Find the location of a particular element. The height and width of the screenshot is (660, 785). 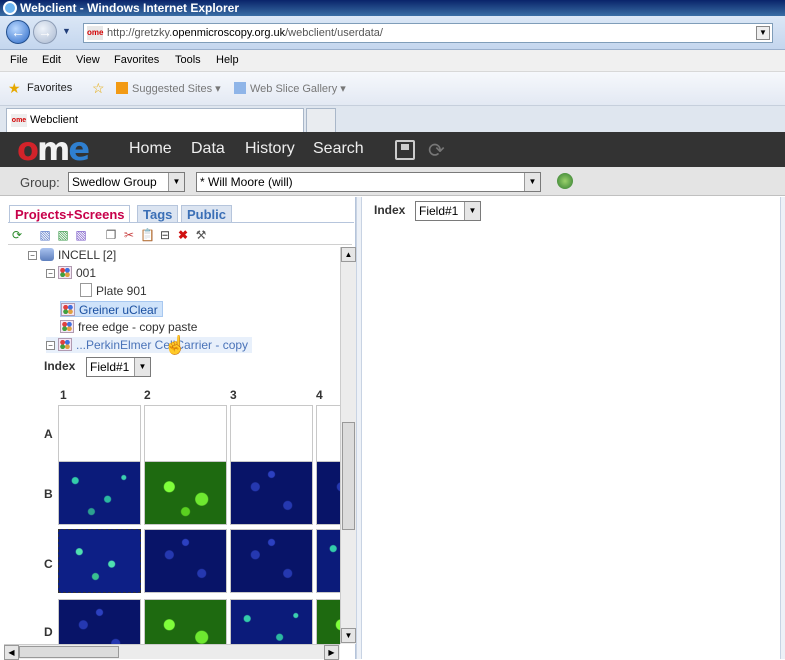

switch-user-icon is located at coordinates (565, 181).